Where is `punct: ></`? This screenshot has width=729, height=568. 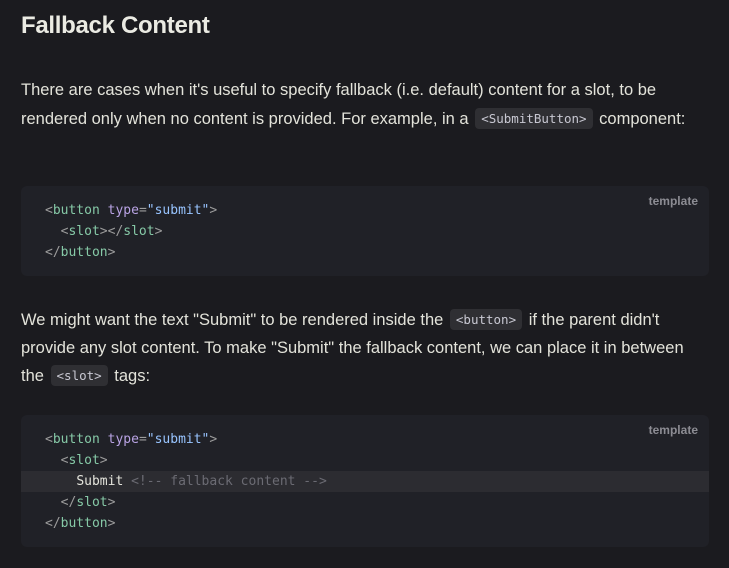
punct: ></ is located at coordinates (111, 231).